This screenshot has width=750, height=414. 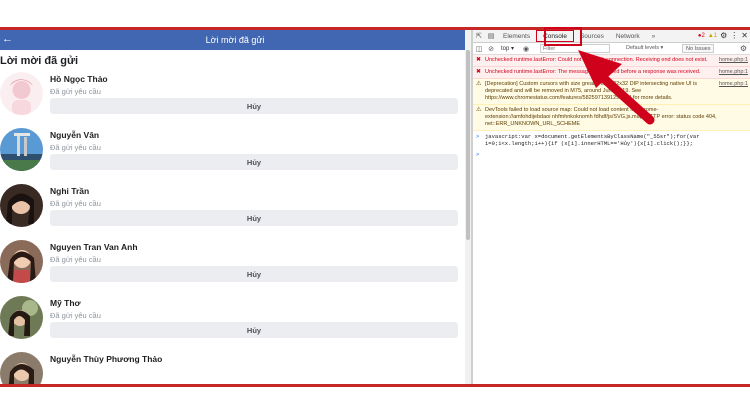 I want to click on close-icon: ✕, so click(x=744, y=35).